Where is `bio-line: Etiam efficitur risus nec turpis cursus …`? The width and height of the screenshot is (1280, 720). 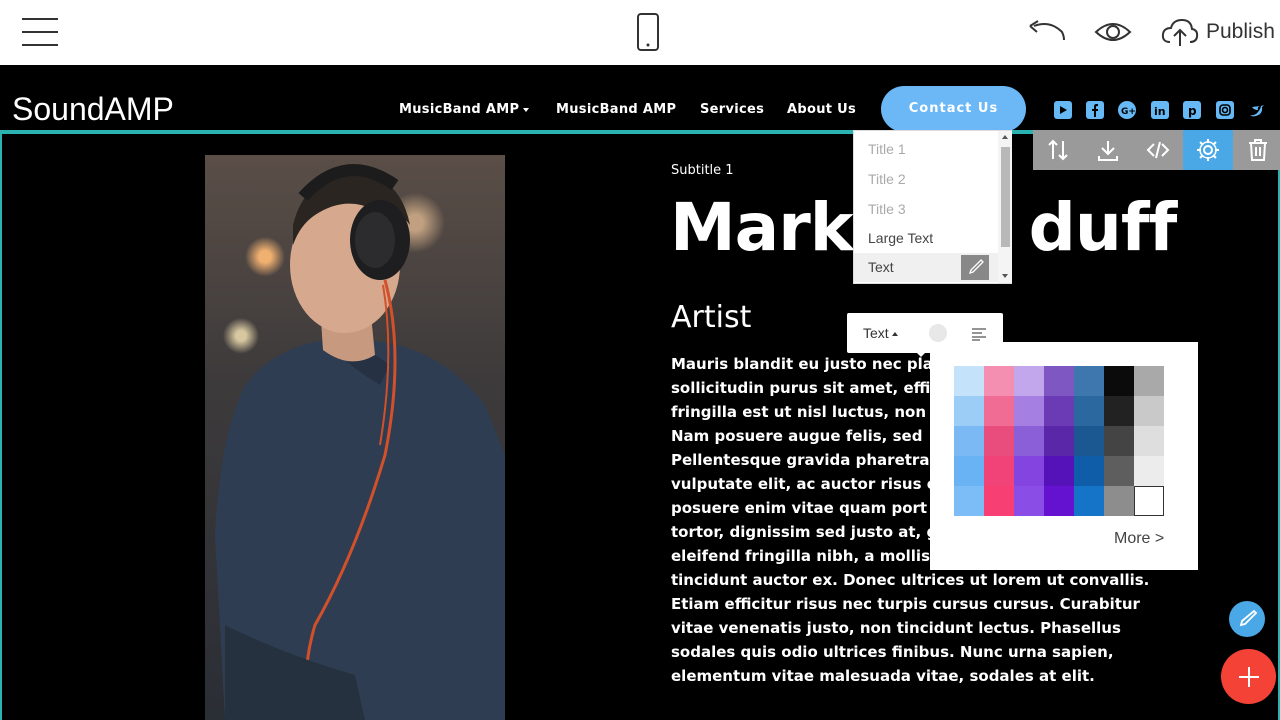 bio-line: Etiam efficitur risus nec turpis cursus … is located at coordinates (905, 604).